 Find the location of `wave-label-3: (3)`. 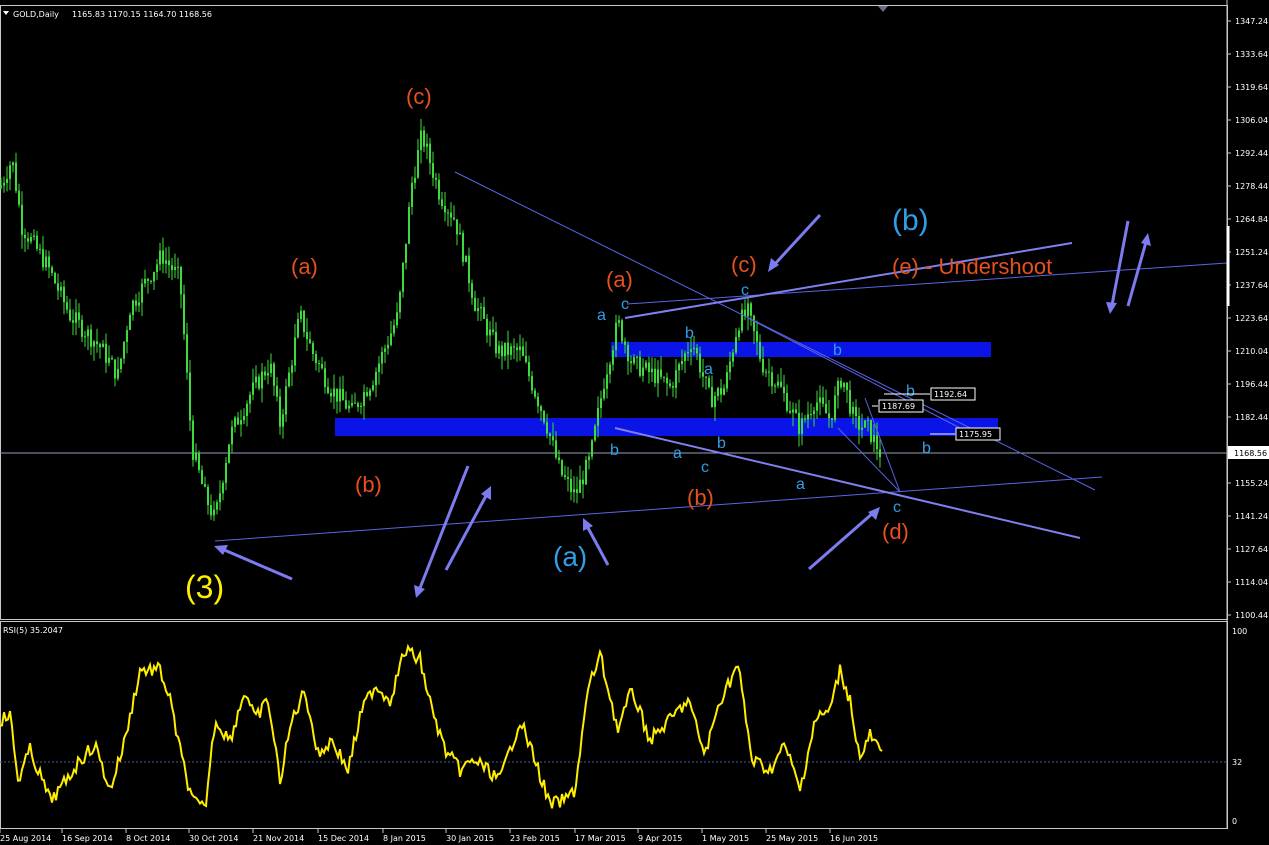

wave-label-3: (3) is located at coordinates (204, 587).